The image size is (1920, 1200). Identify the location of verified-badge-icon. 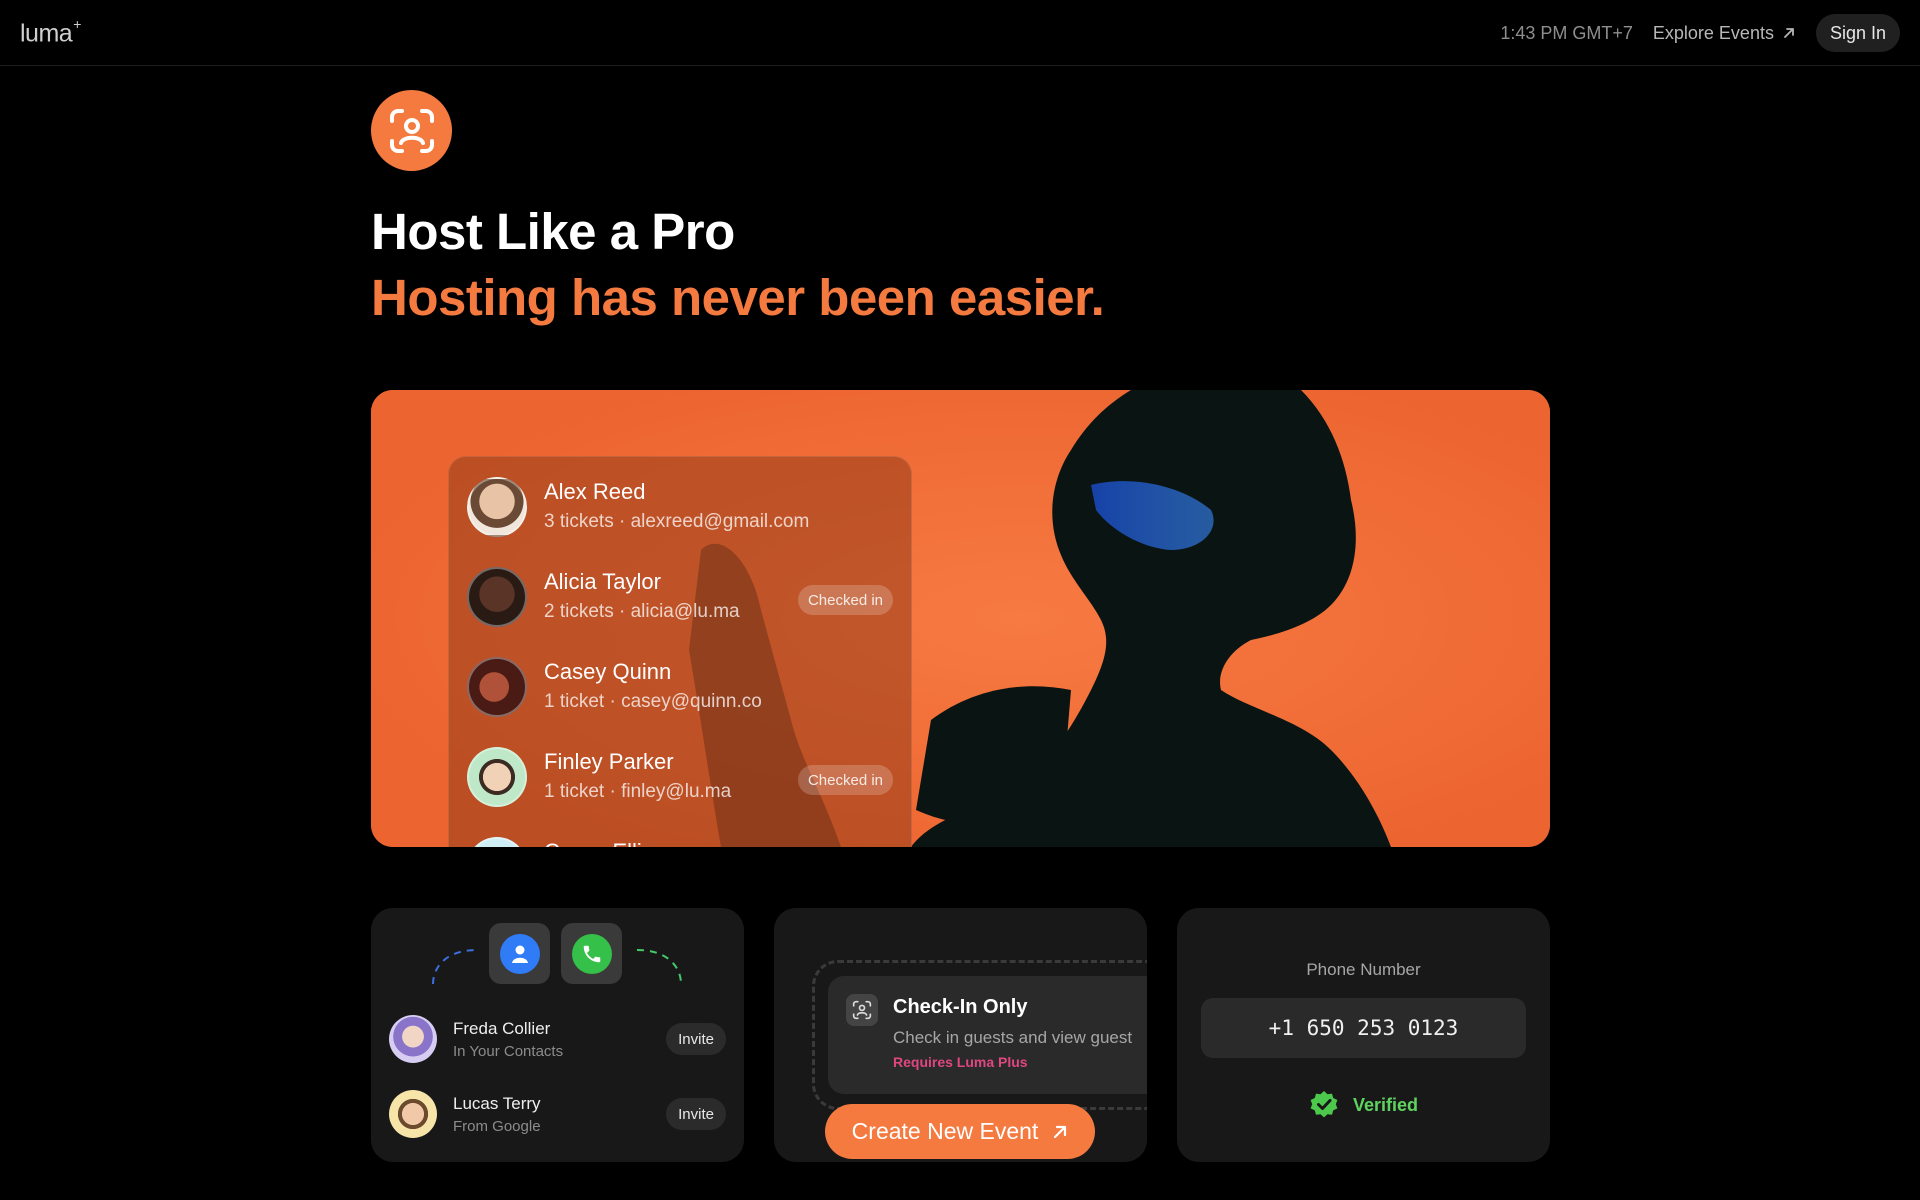
(1324, 1104).